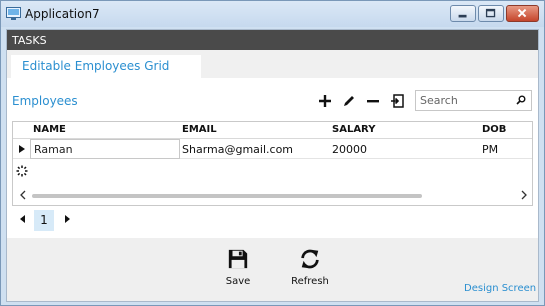 The image size is (545, 306). I want to click on save-button: Save, so click(238, 270).